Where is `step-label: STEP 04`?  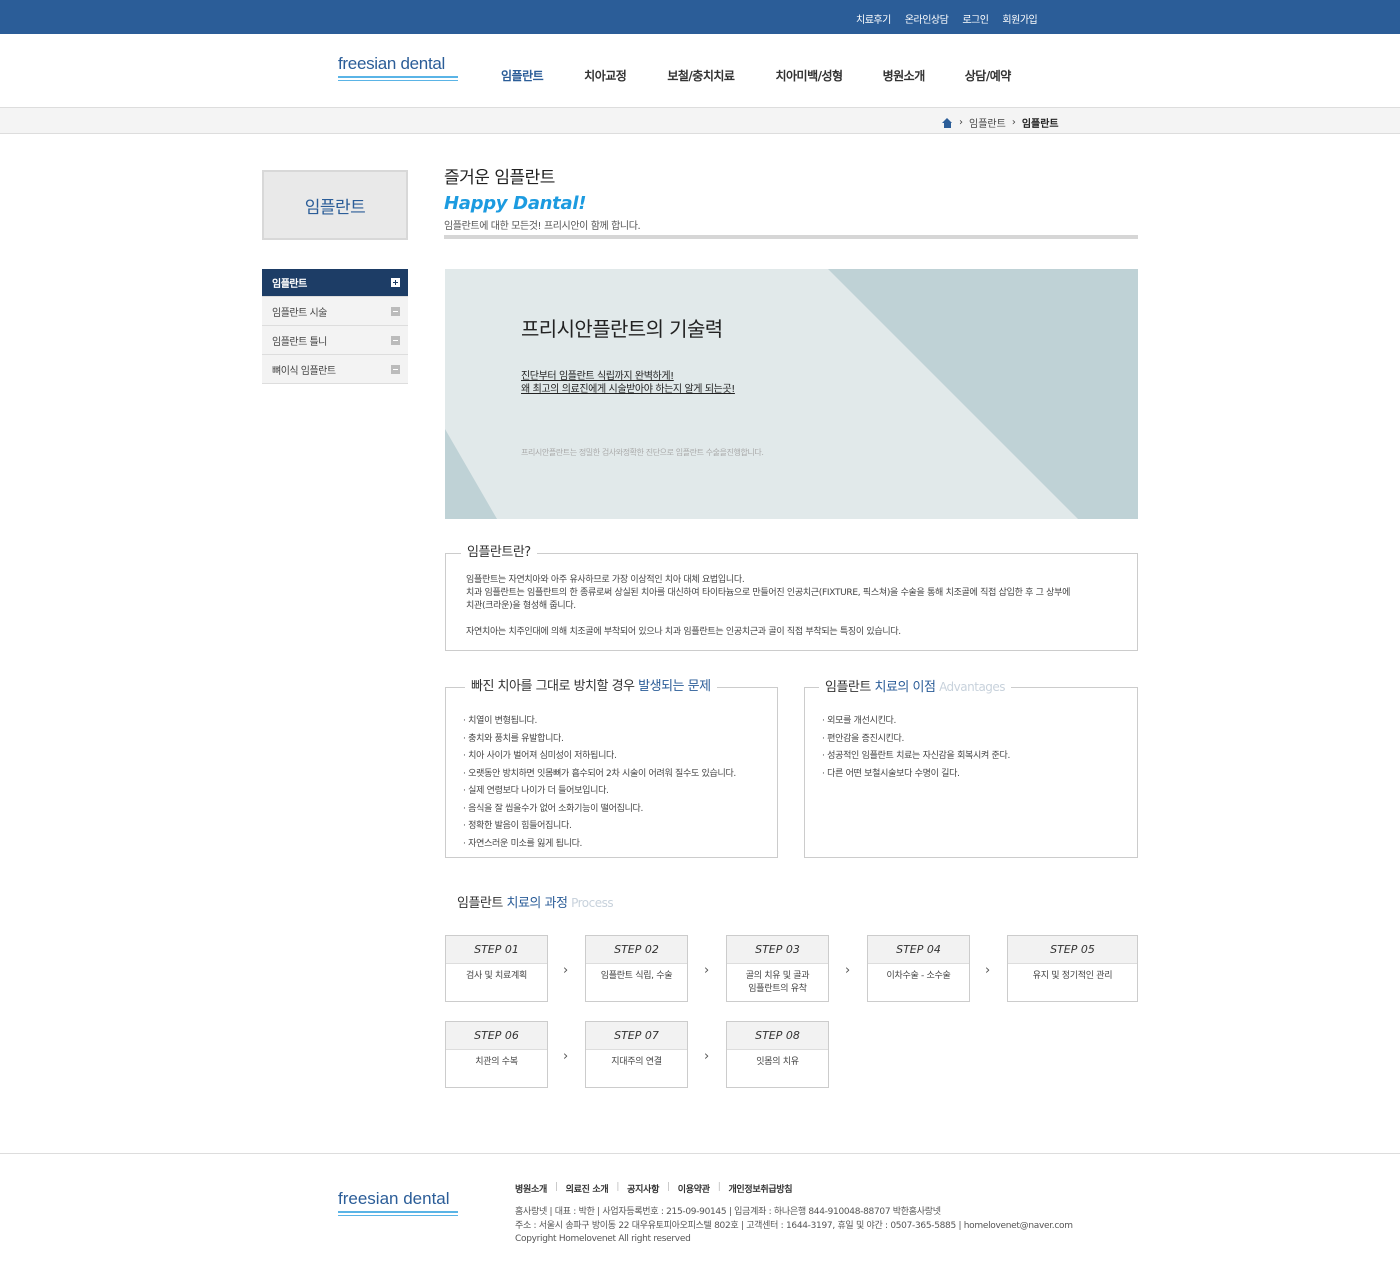
step-label: STEP 04 is located at coordinates (918, 950).